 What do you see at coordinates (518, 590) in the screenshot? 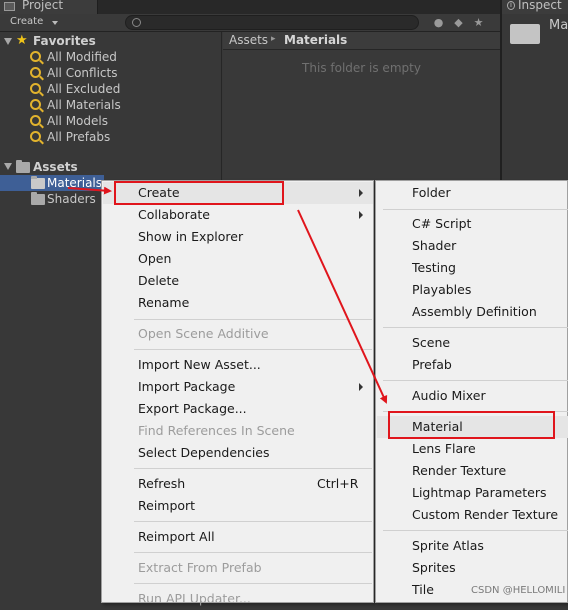
I see `watermark: CSDN @HELLOMILI` at bounding box center [518, 590].